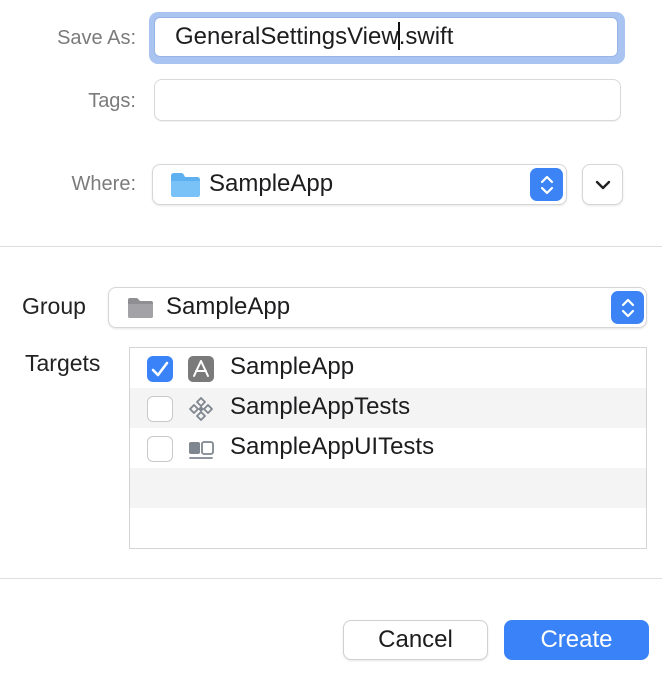 The image size is (662, 674). What do you see at coordinates (63, 363) in the screenshot?
I see `targets-label: Targets` at bounding box center [63, 363].